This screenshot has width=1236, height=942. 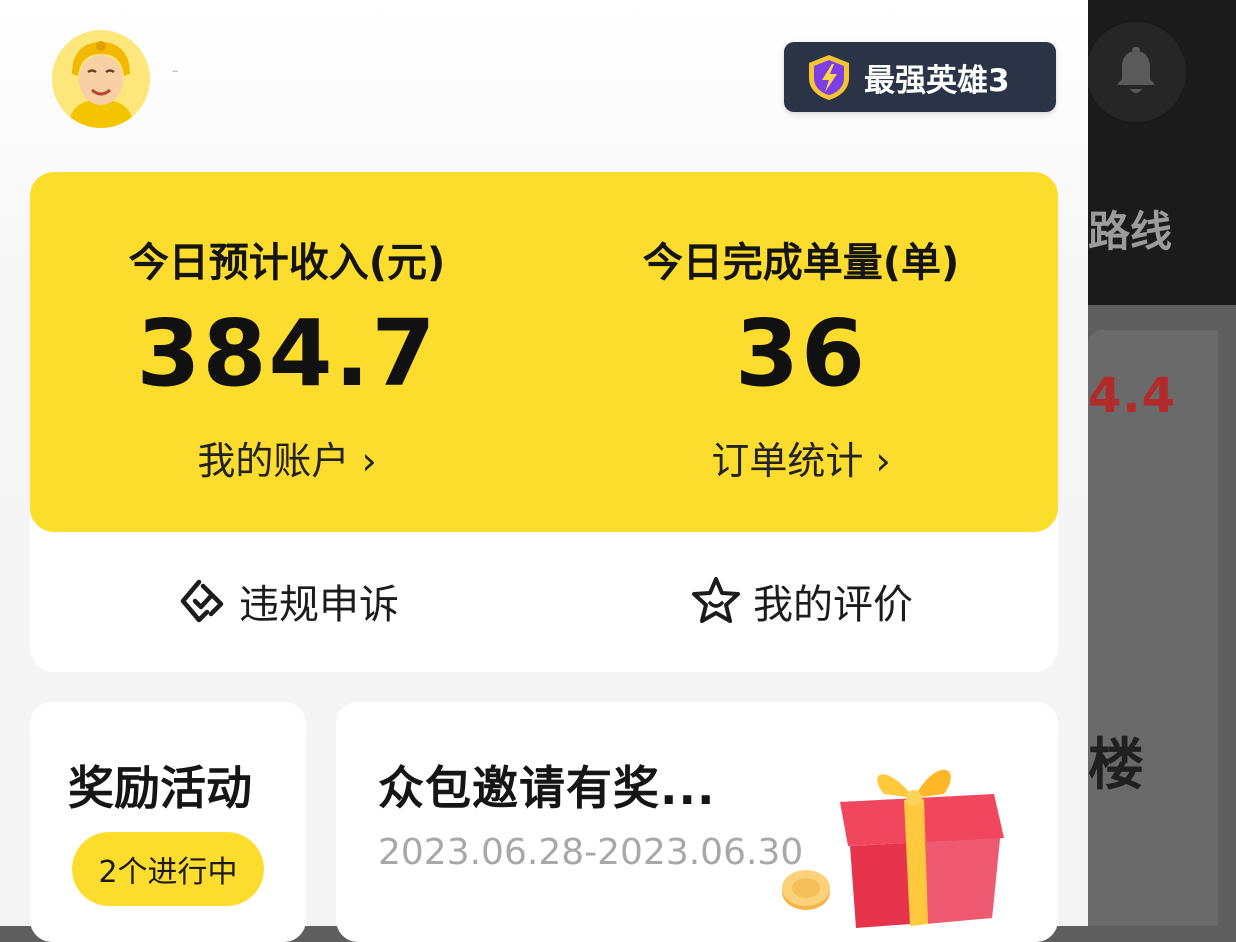 What do you see at coordinates (833, 605) in the screenshot?
I see `my-rating-label: 我的评价` at bounding box center [833, 605].